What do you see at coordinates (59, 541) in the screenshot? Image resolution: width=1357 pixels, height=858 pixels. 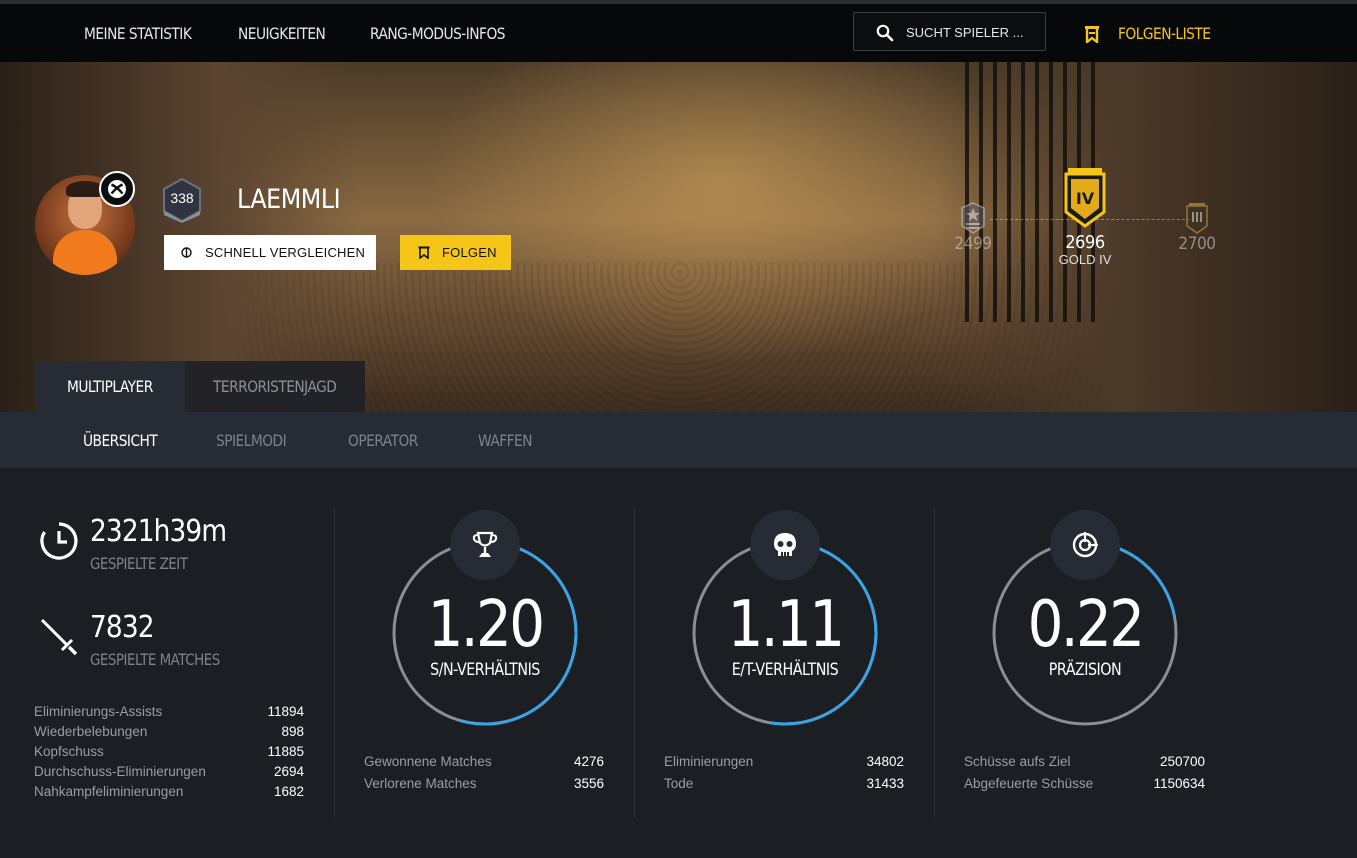 I see `clock-icon` at bounding box center [59, 541].